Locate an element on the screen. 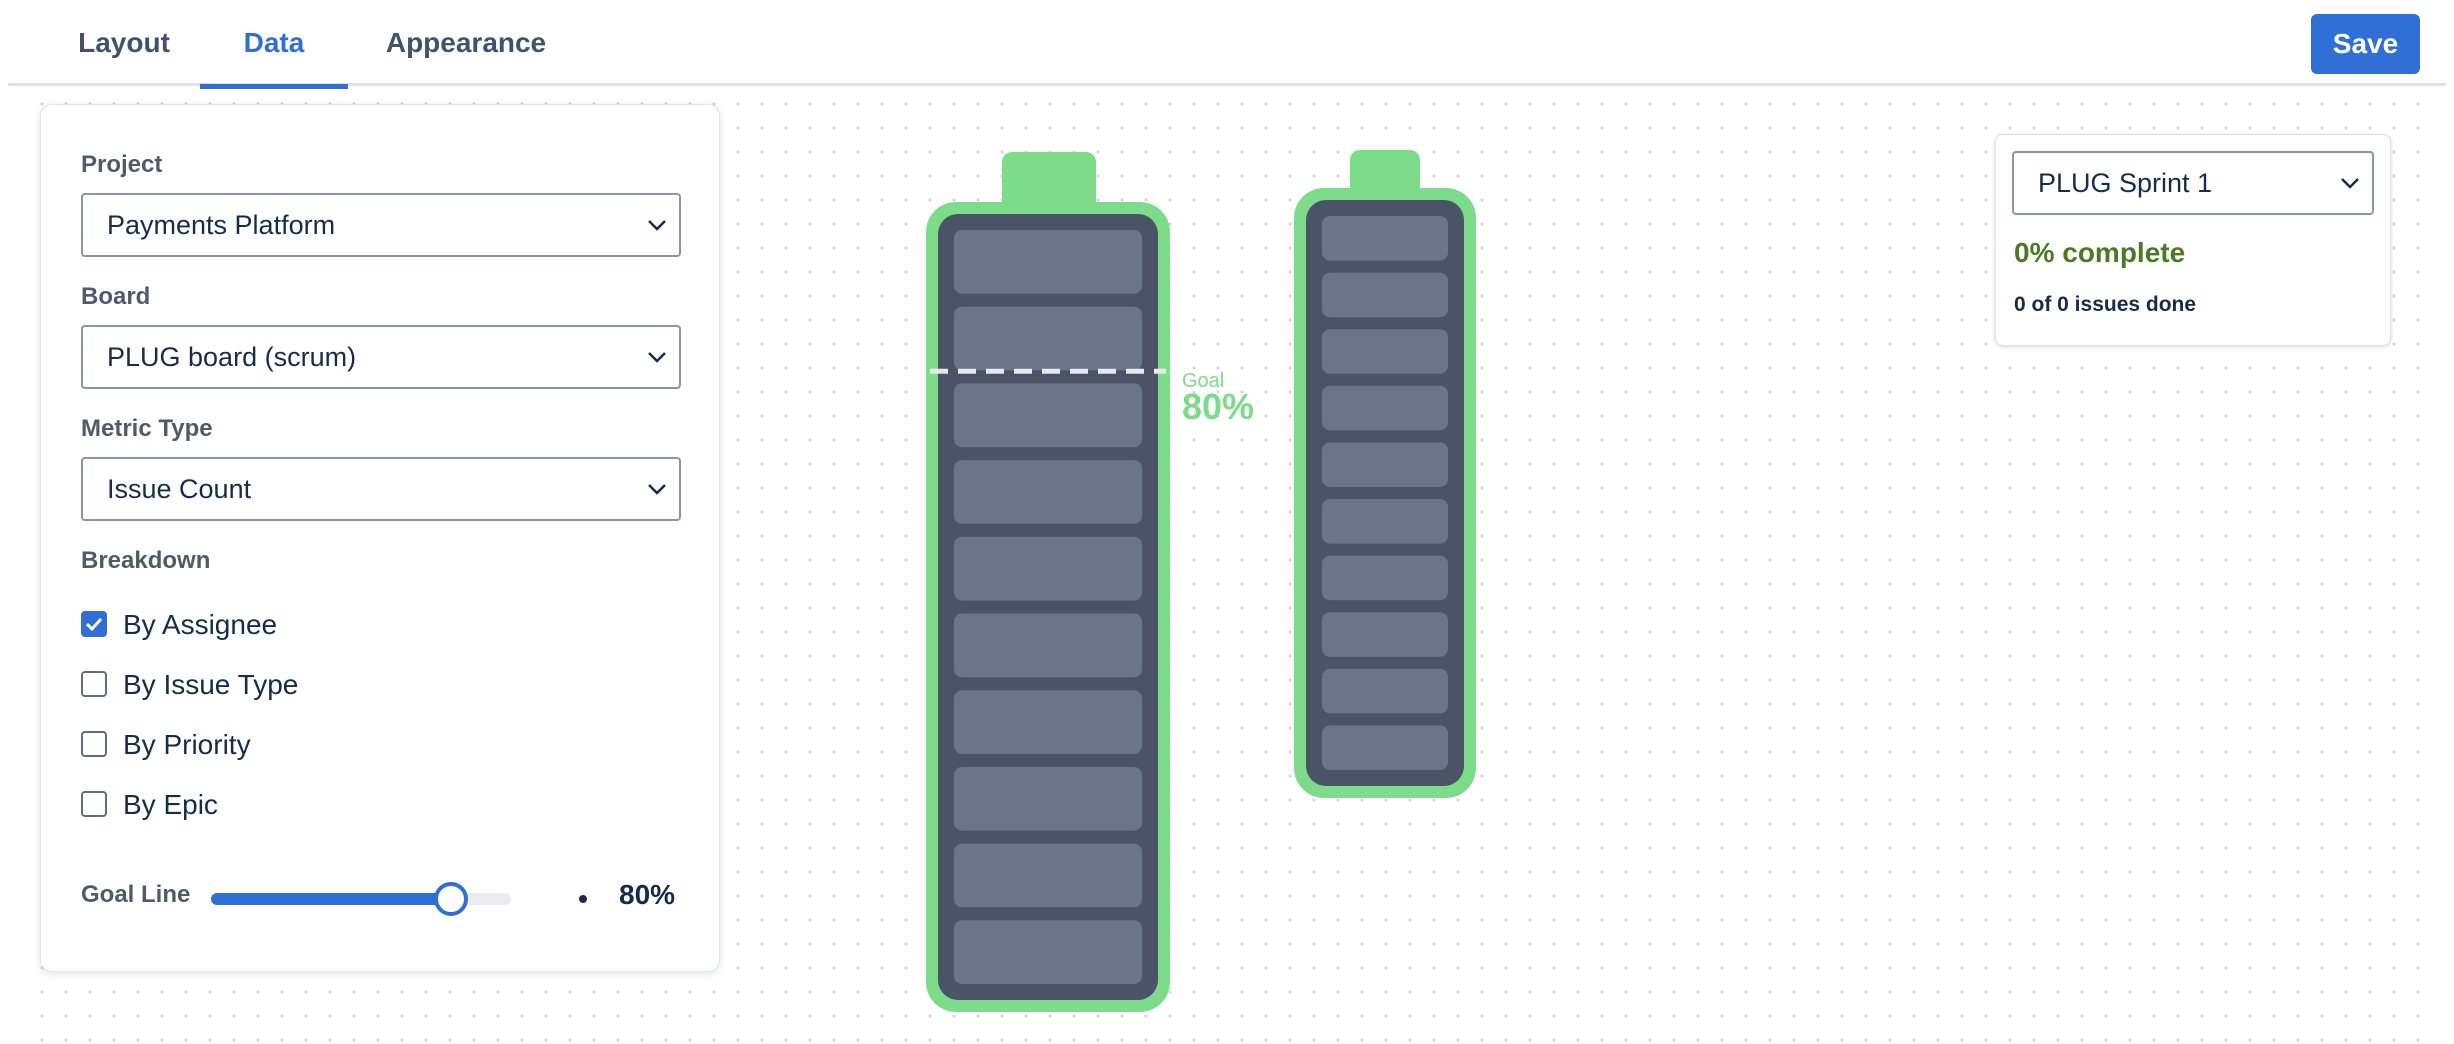  sprint-select-value: PLUG Sprint 1 is located at coordinates (2125, 183).